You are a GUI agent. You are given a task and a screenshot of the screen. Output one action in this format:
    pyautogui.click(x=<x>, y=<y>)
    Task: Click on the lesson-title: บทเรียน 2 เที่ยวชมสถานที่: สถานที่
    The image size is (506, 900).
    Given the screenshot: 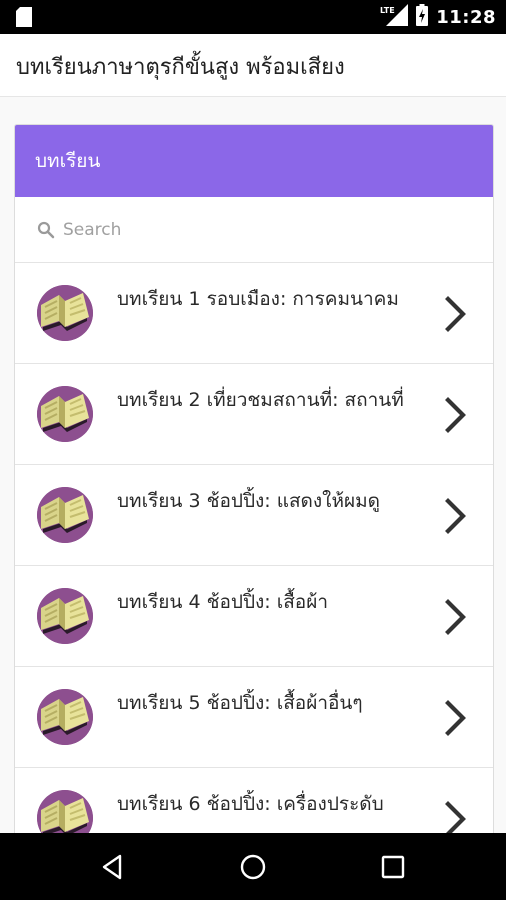 What is the action you would take?
    pyautogui.click(x=260, y=400)
    